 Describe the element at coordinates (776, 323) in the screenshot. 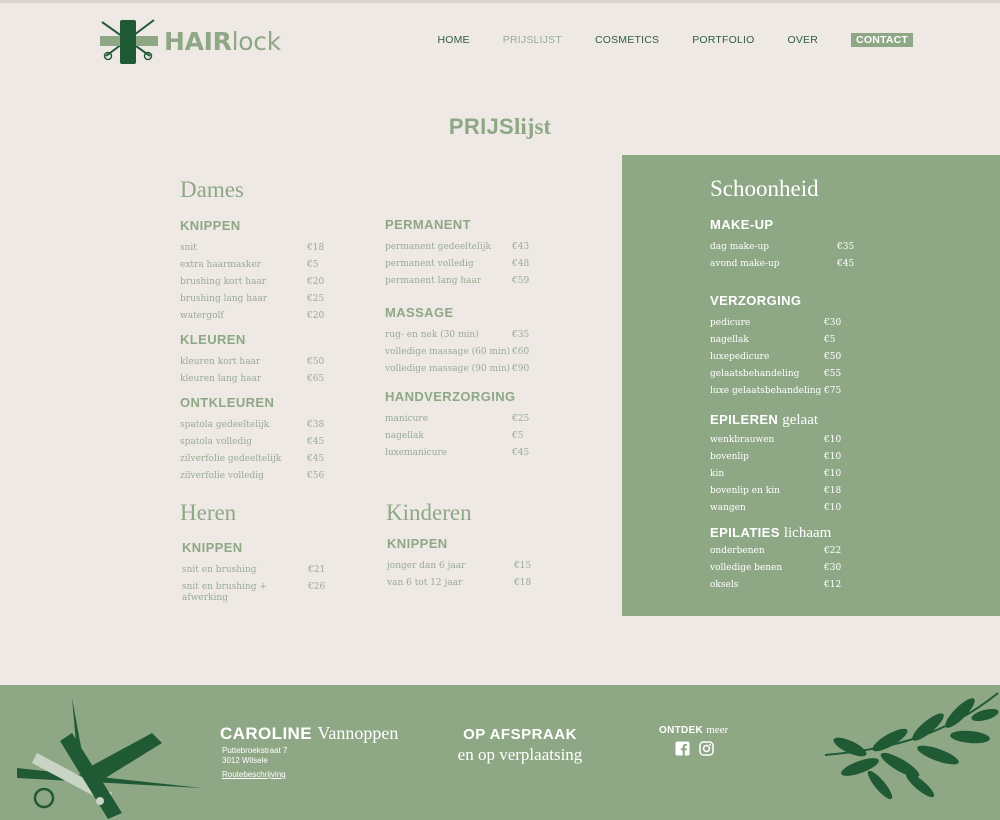

I see `price-item: pedicure €30` at that location.